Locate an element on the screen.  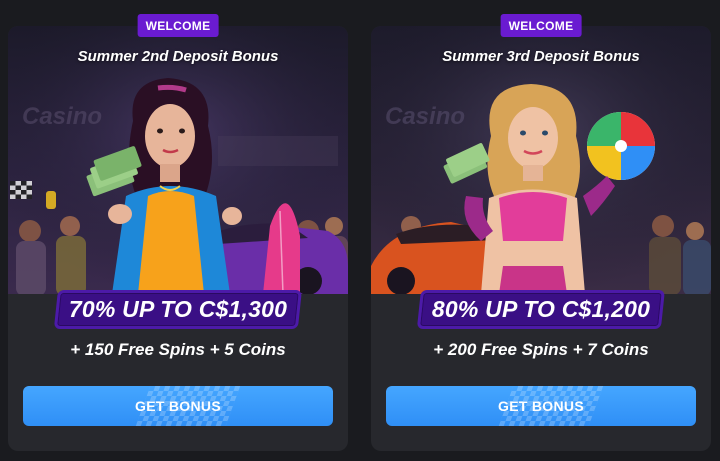
bonus-offer-text: 80% UP TO C$1,200 is located at coordinates (541, 309).